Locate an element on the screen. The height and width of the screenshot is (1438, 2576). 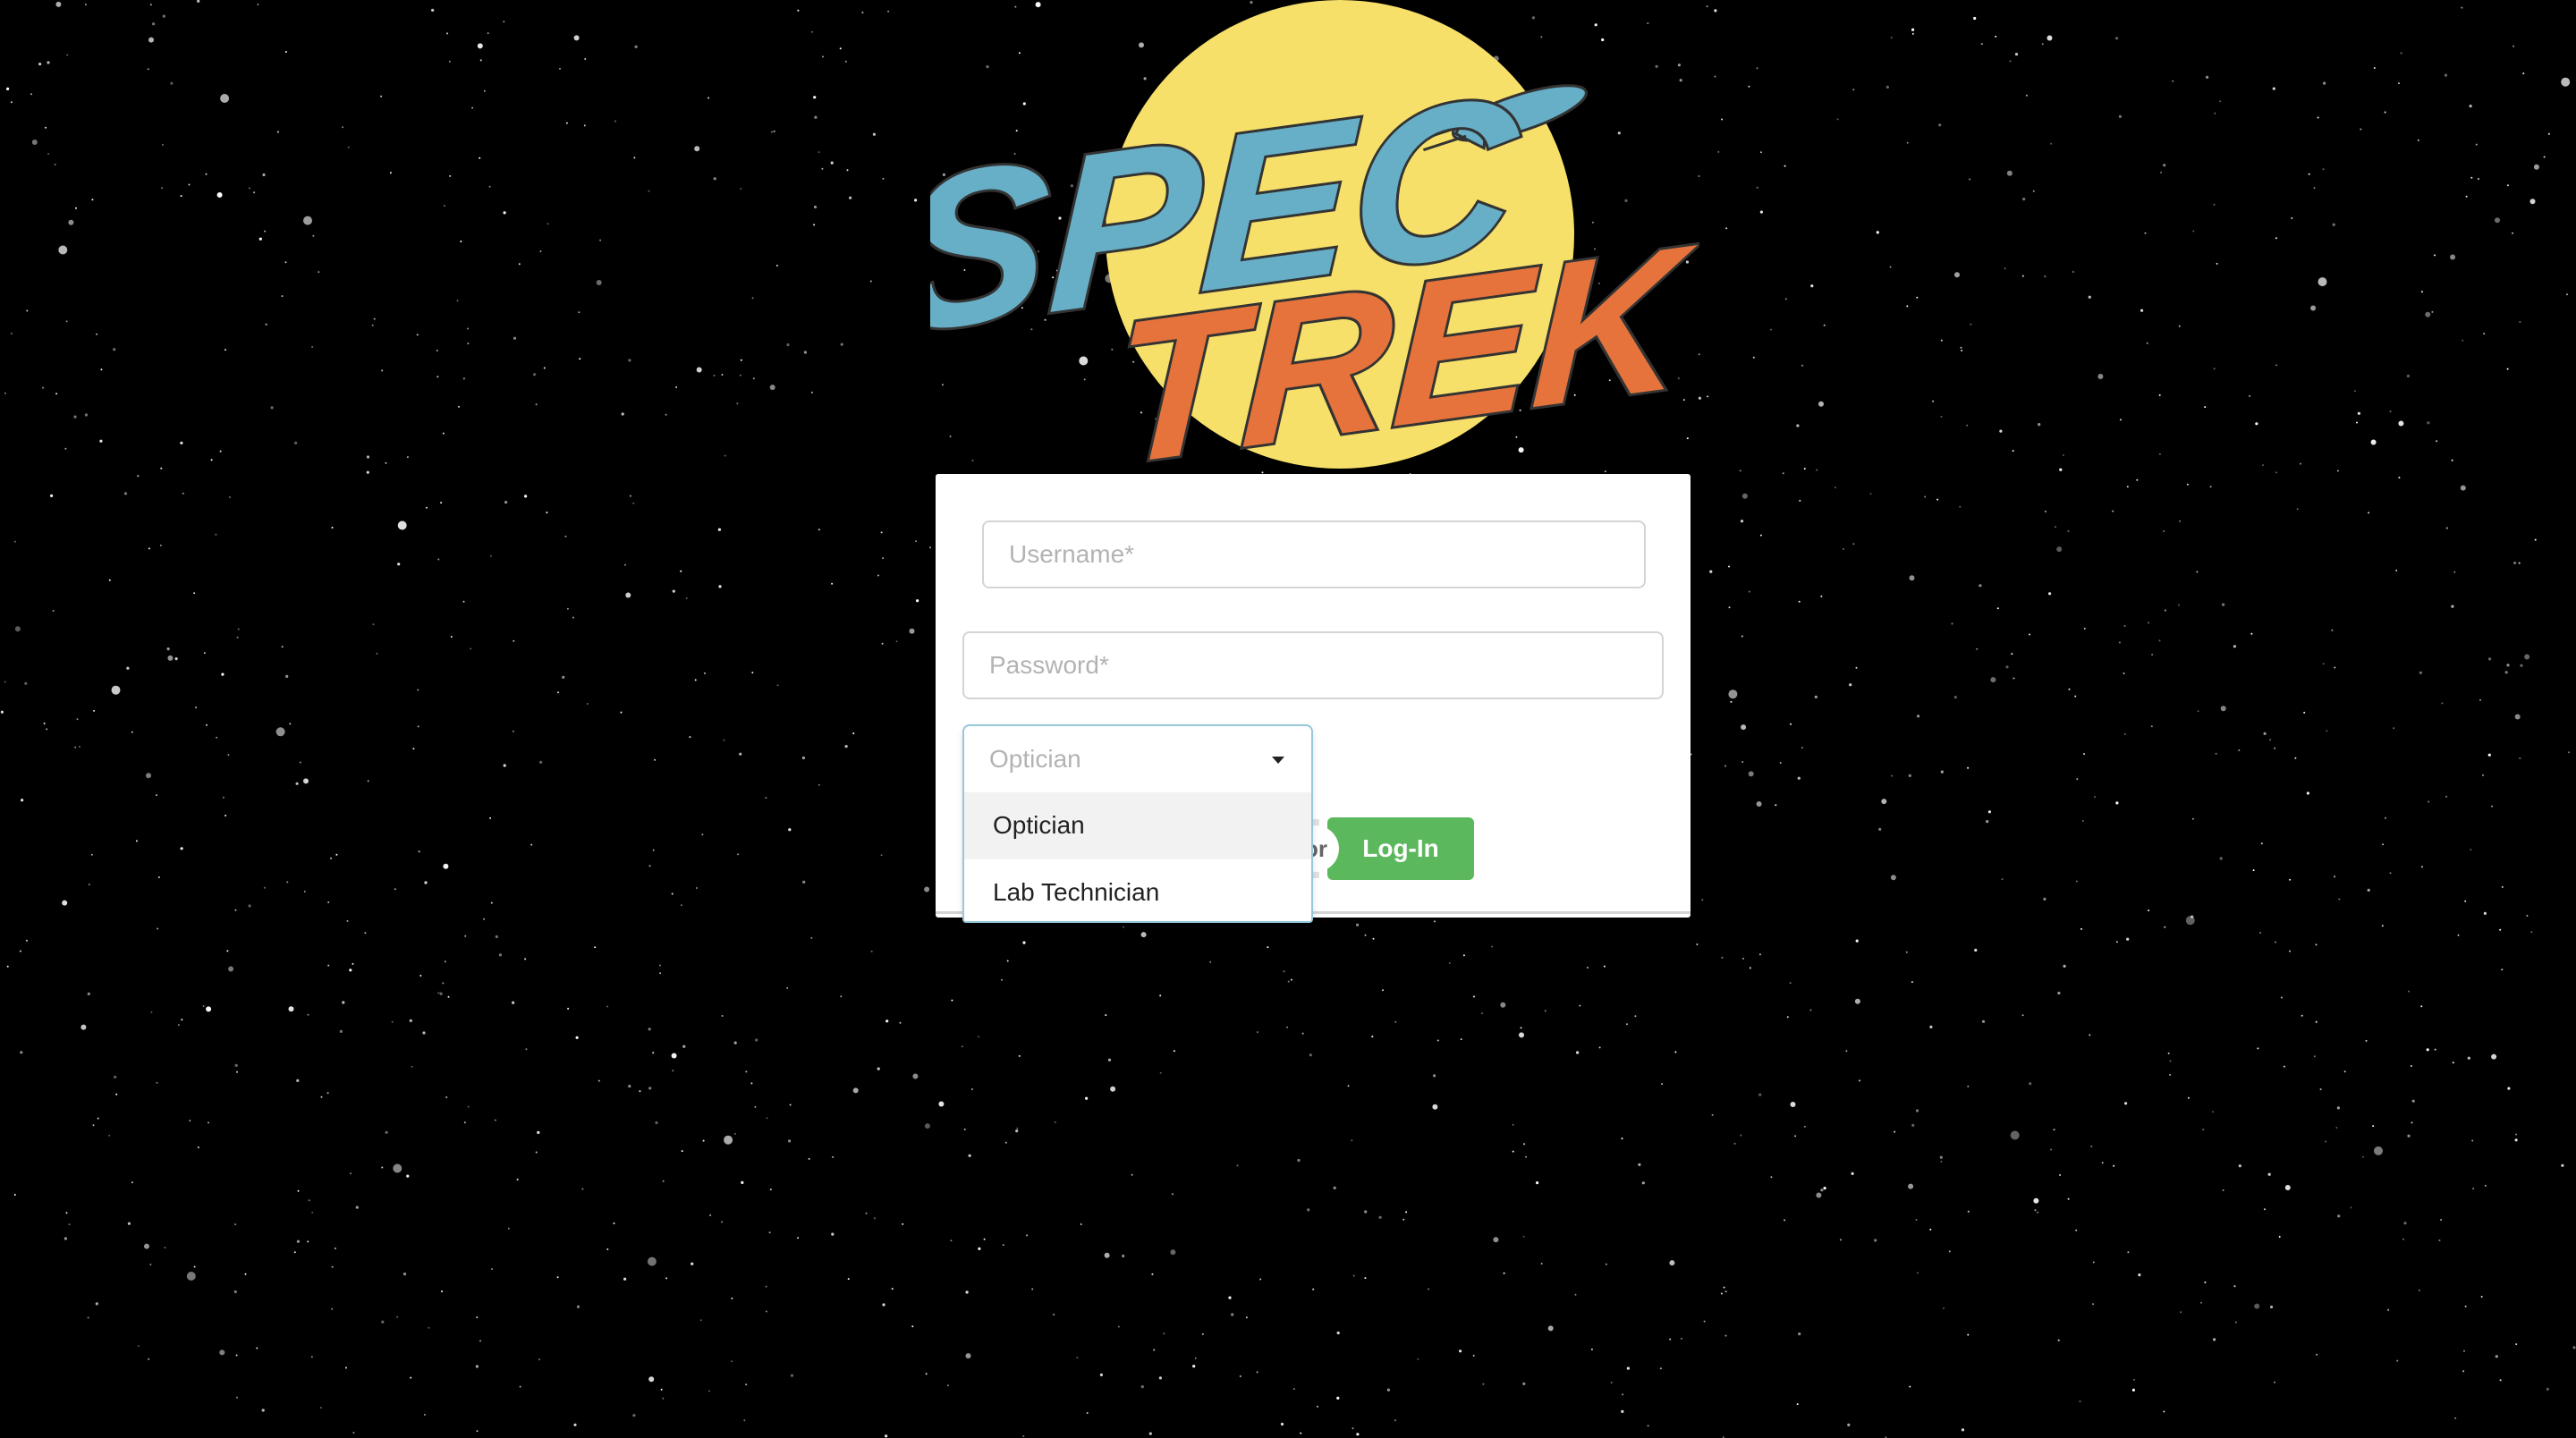
caret-down-icon is located at coordinates (1278, 760).